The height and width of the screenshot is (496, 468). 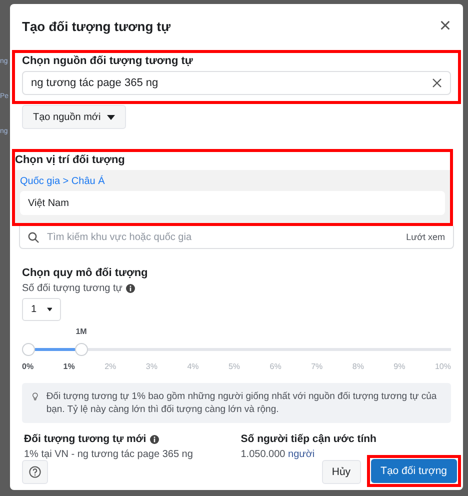 I want to click on tick-label: 3%, so click(x=152, y=366).